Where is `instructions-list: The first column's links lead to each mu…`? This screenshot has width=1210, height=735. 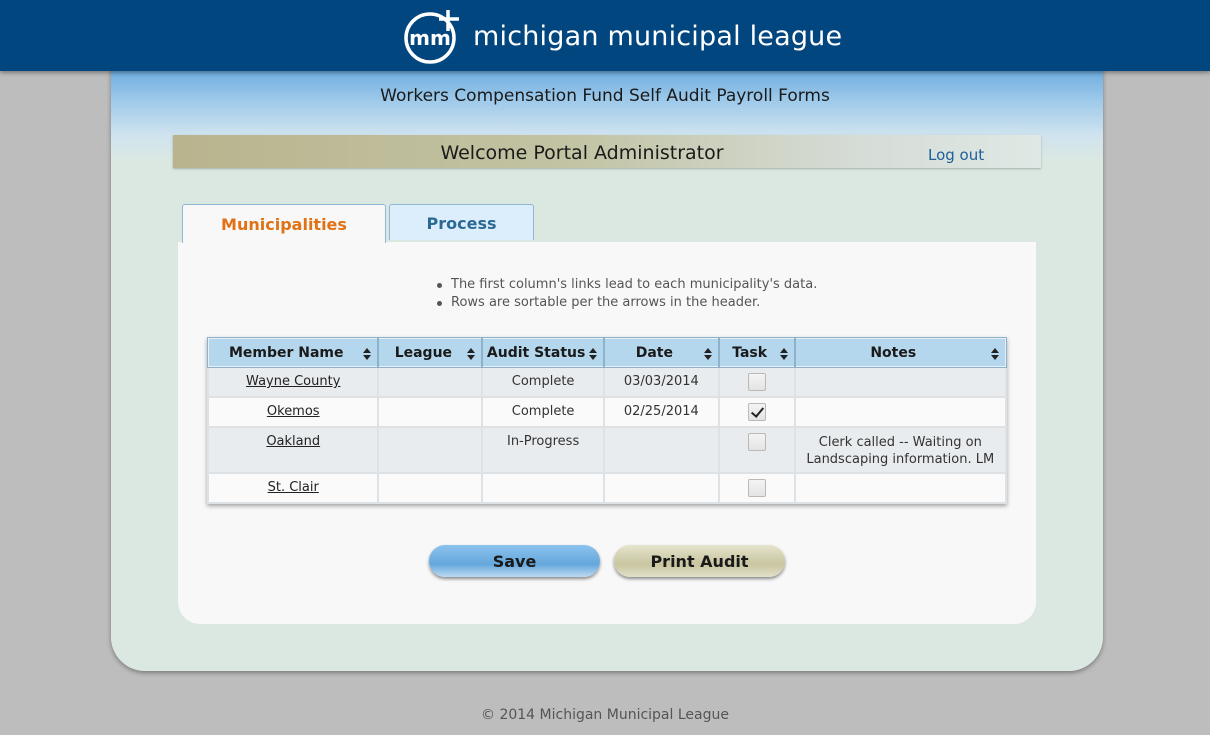 instructions-list: The first column's links lead to each mu… is located at coordinates (626, 294).